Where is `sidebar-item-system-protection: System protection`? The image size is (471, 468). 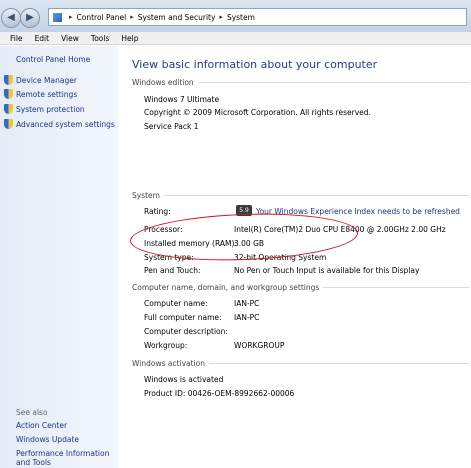
sidebar-item-system-protection: System protection is located at coordinates (44, 109).